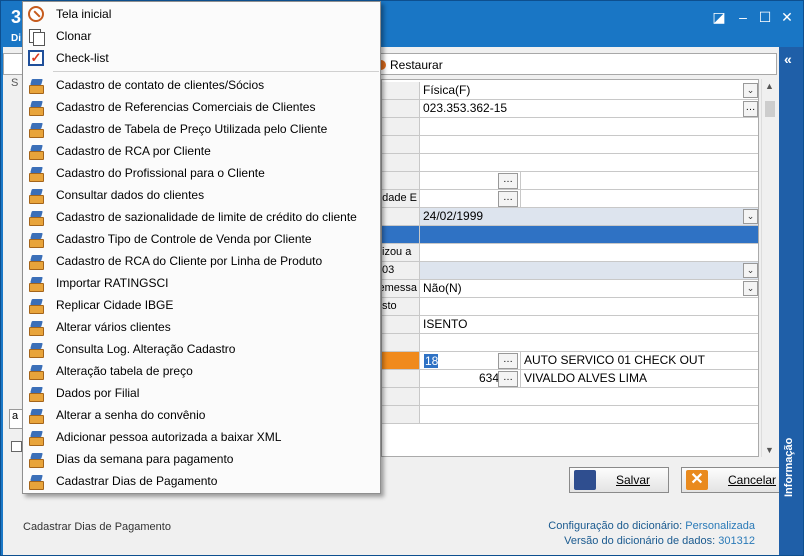 Image resolution: width=804 pixels, height=556 pixels. What do you see at coordinates (98, 393) in the screenshot?
I see `menu-item-label: Dados por Filial` at bounding box center [98, 393].